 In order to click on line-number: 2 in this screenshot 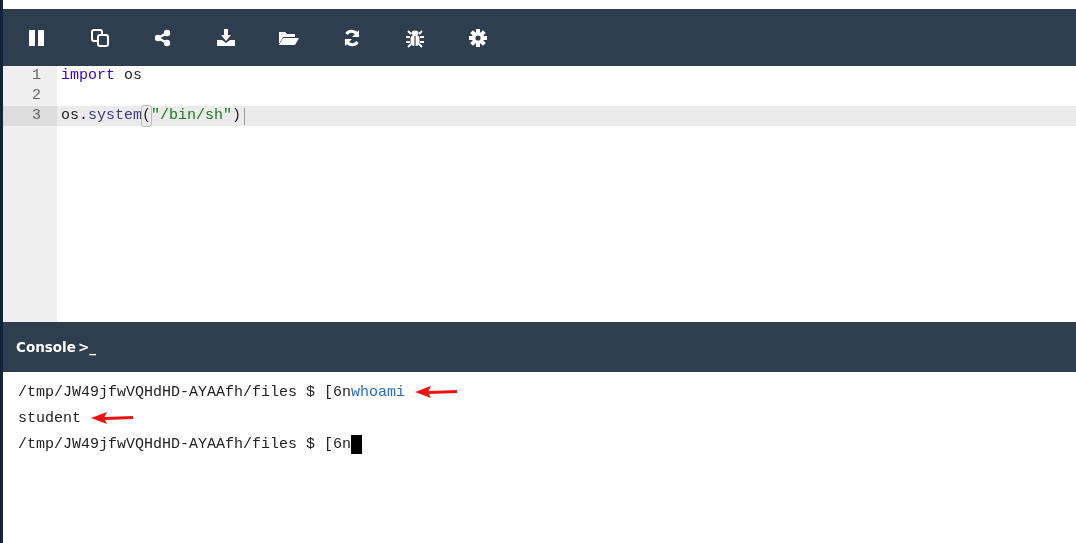, I will do `click(36, 96)`.